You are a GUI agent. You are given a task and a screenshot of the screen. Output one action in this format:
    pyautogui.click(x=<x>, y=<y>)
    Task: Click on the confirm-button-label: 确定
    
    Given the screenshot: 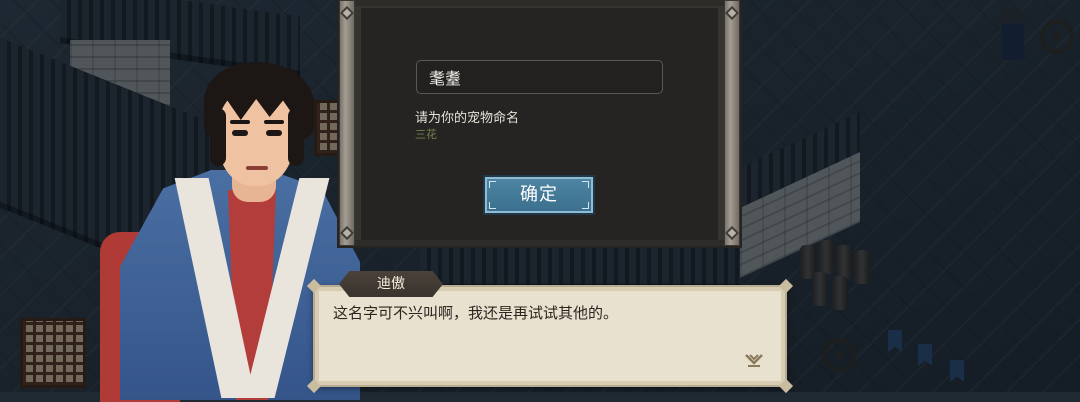 What is the action you would take?
    pyautogui.click(x=539, y=194)
    